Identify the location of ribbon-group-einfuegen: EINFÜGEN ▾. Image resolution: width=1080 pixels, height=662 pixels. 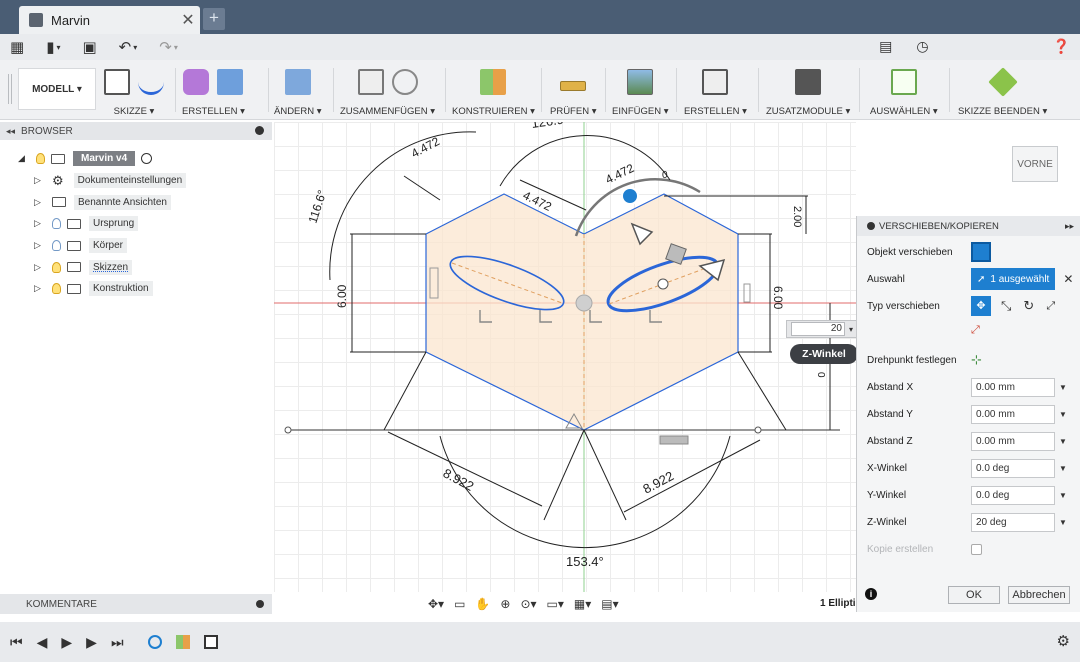
(640, 91).